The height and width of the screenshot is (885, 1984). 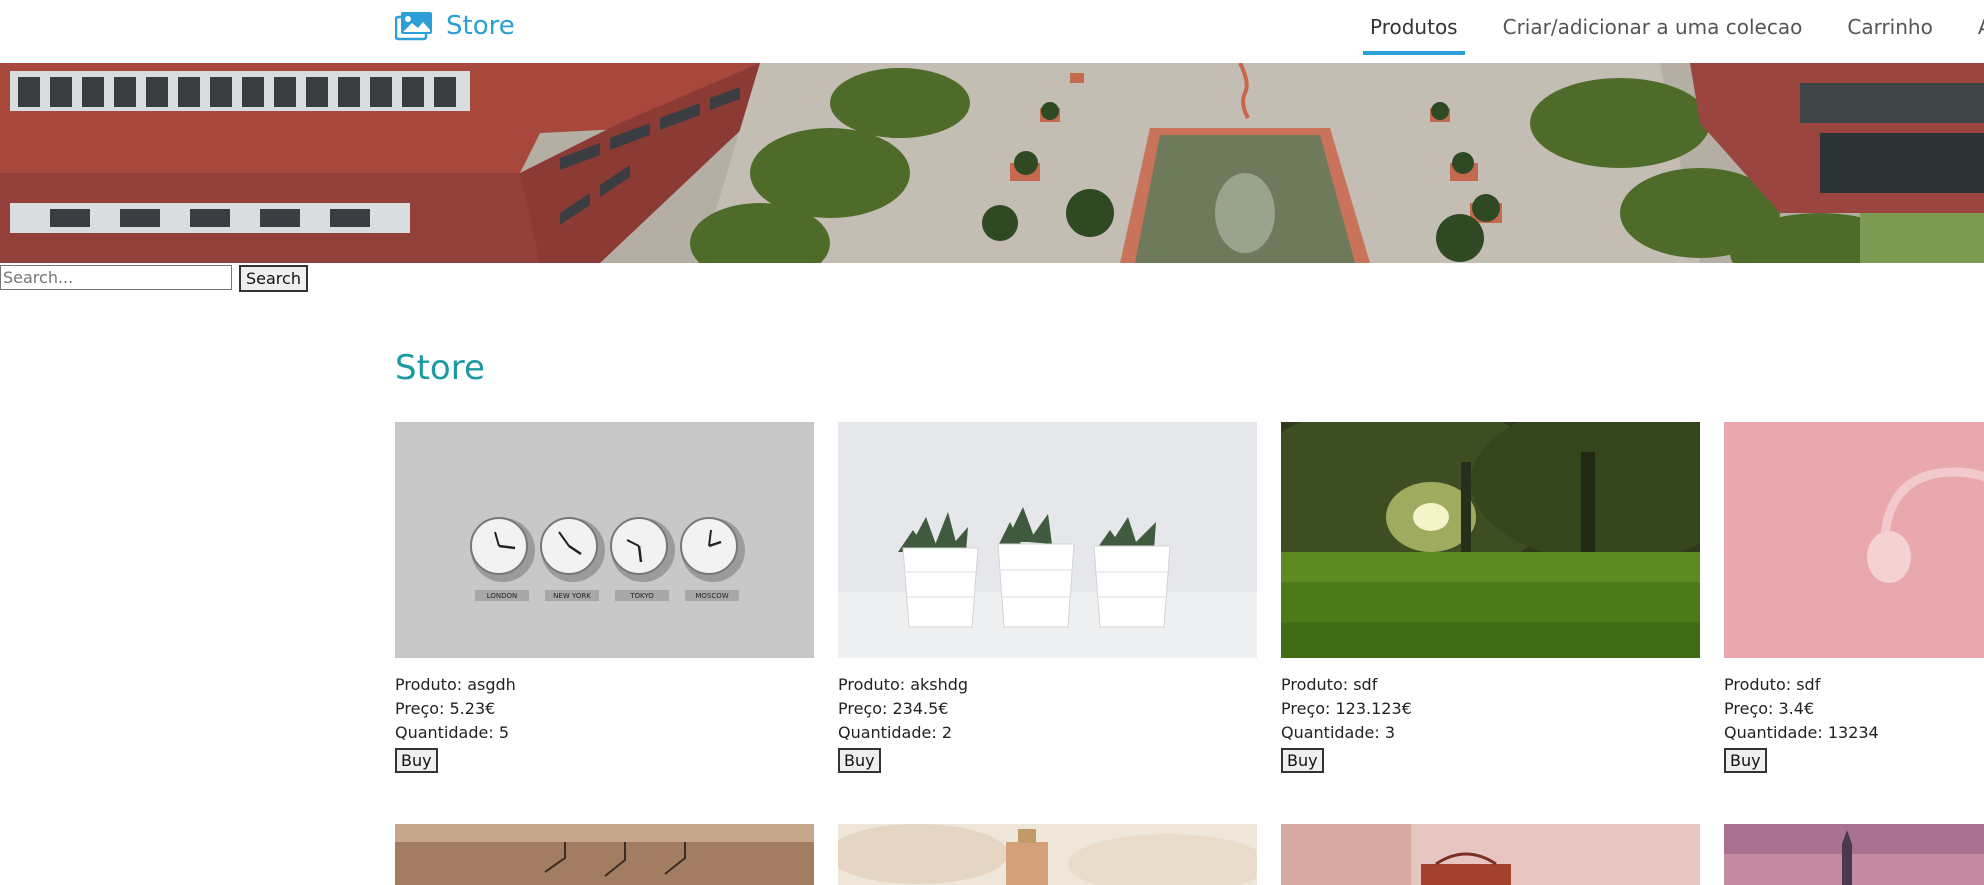 I want to click on forest-grass-image, so click(x=1490, y=540).